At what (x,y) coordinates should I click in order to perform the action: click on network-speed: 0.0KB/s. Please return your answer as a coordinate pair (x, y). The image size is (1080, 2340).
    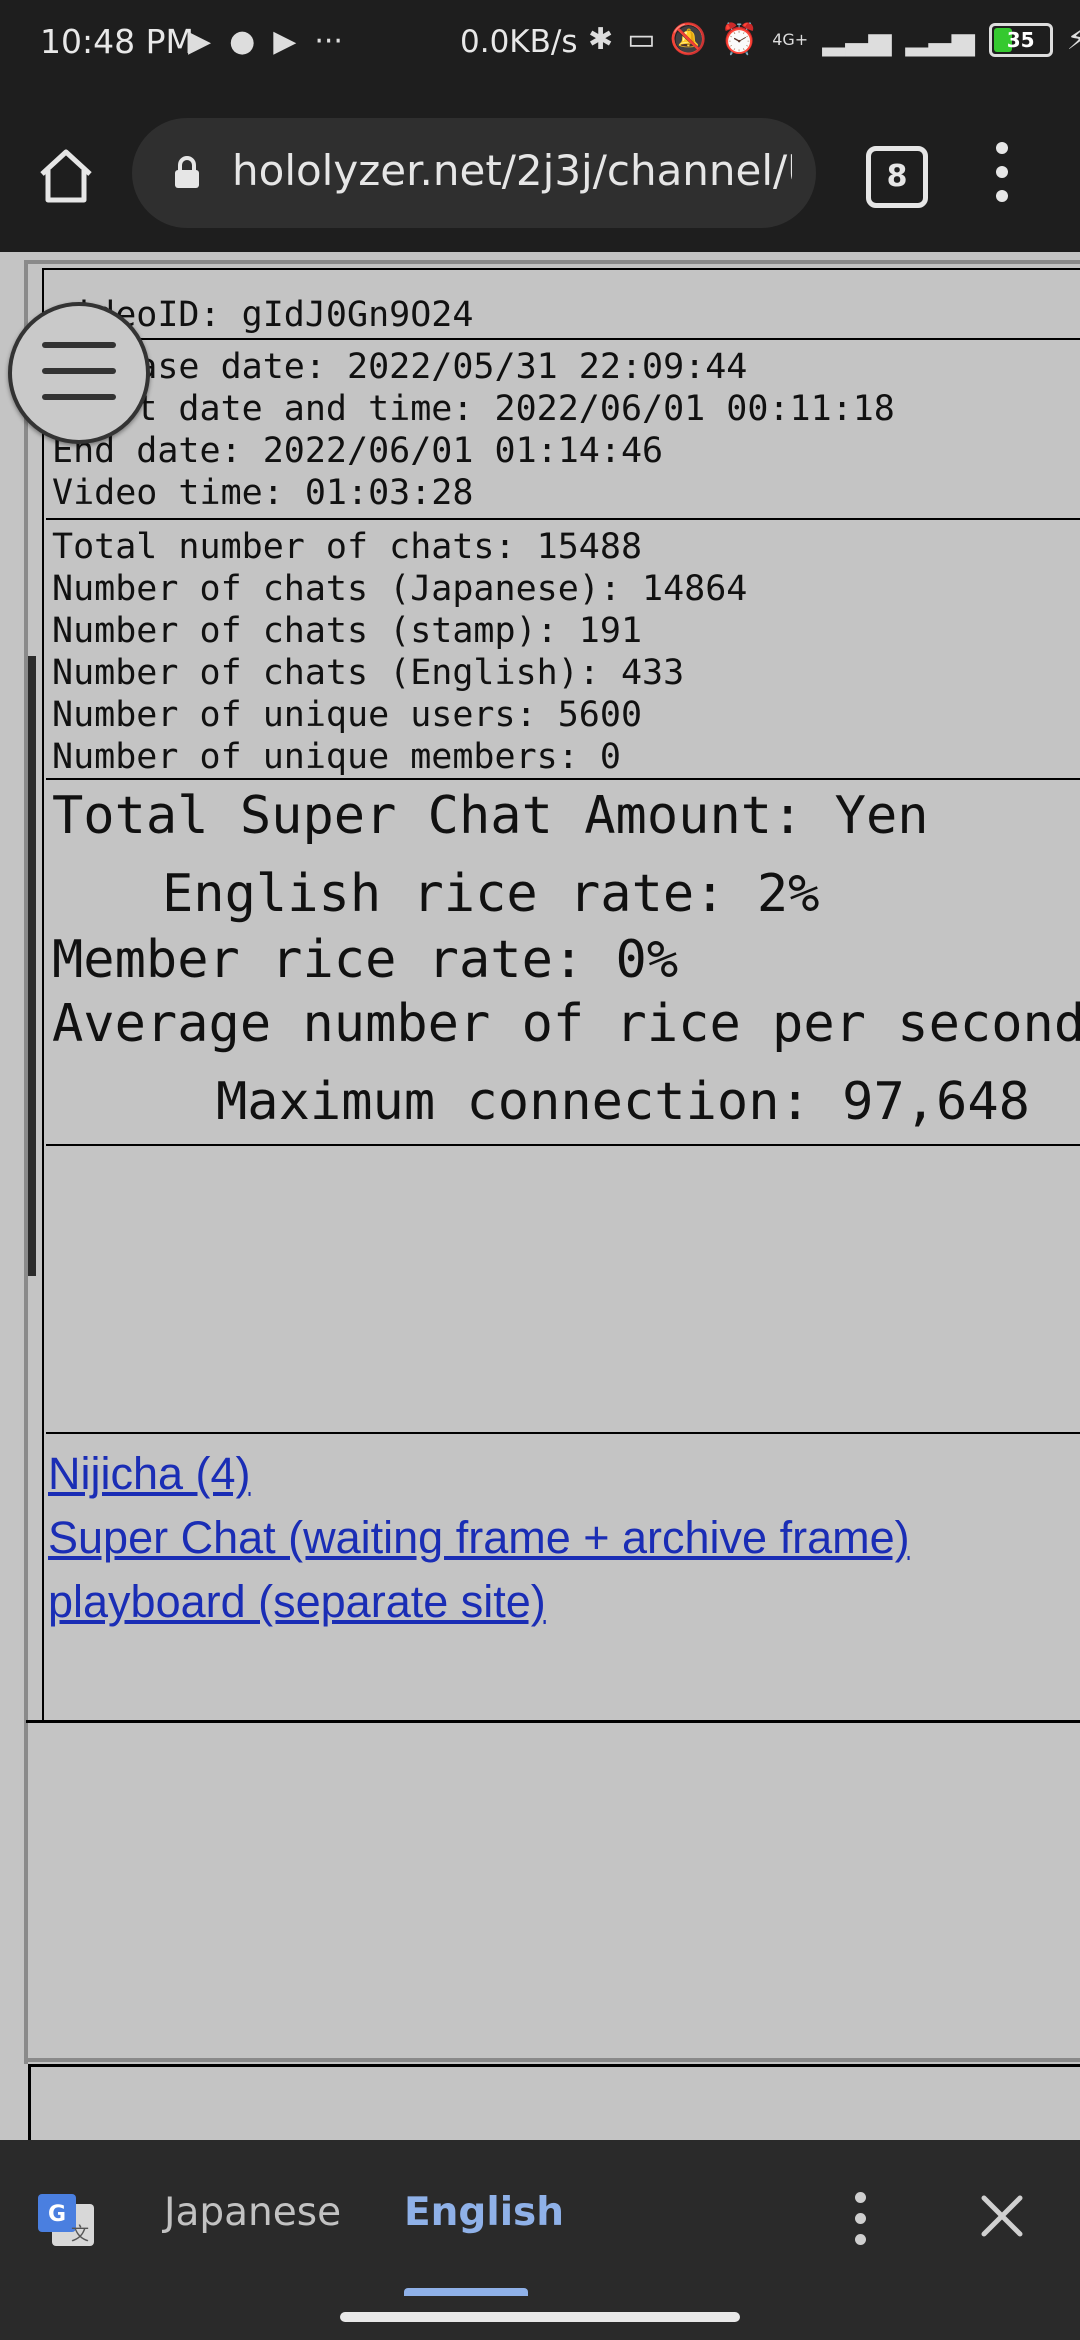
    Looking at the image, I should click on (519, 42).